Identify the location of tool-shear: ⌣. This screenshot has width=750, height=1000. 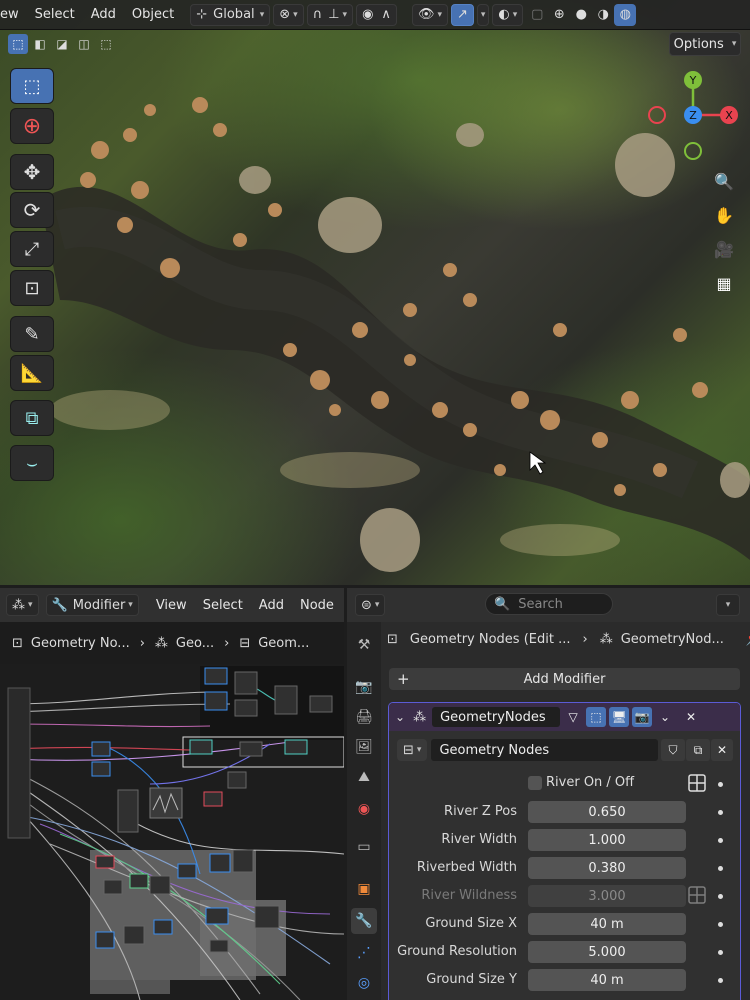
(32, 463).